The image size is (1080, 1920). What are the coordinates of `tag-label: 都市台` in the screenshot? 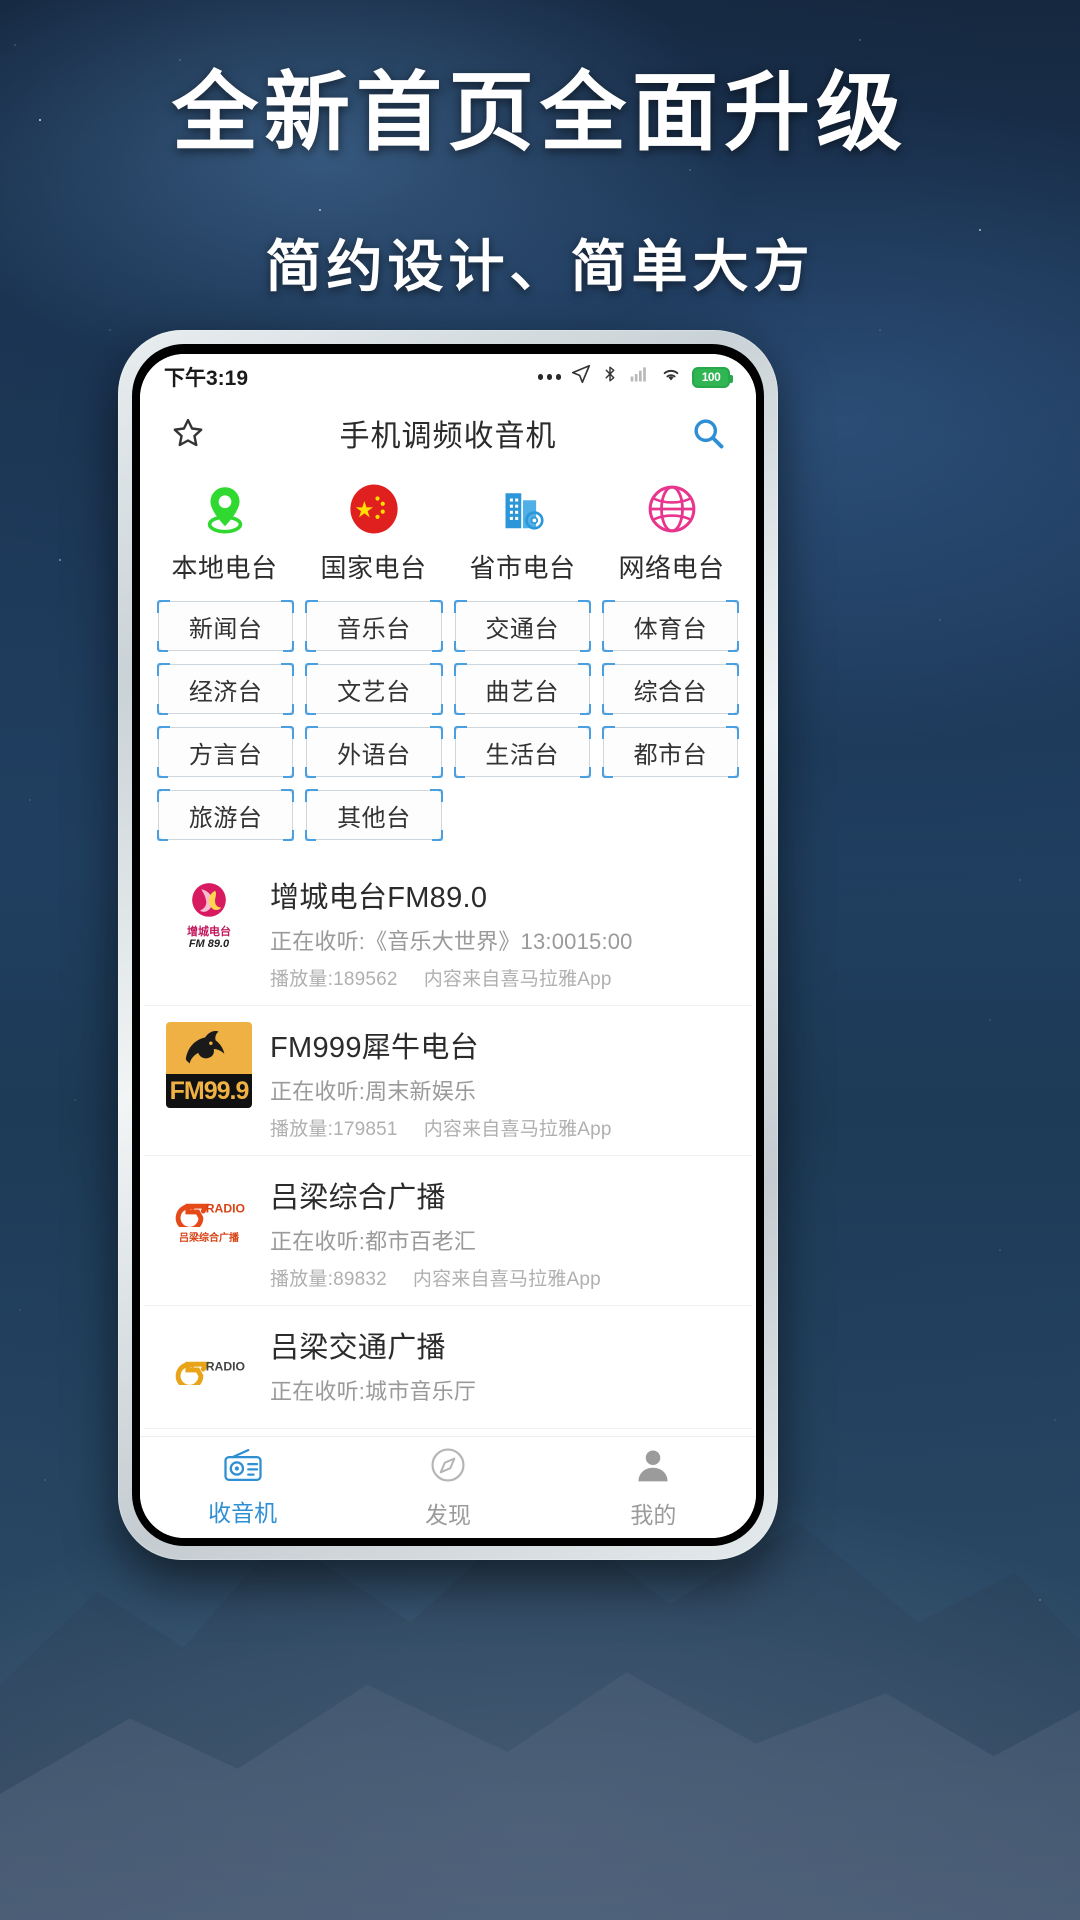 It's located at (670, 755).